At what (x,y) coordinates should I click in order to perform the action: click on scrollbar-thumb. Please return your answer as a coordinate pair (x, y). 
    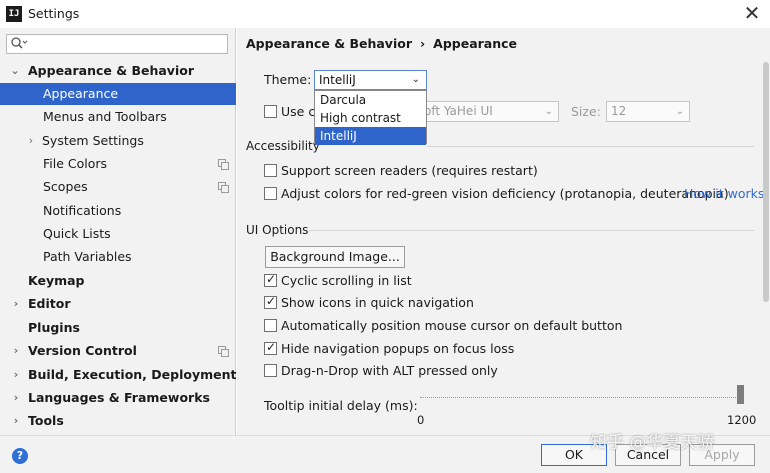
    Looking at the image, I should click on (766, 182).